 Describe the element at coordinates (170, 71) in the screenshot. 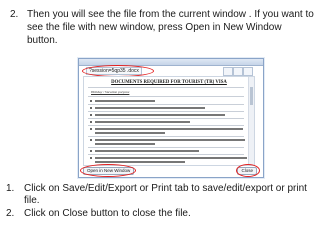

I see `viewer-toolbar: ?session=5qp35 .docx` at that location.